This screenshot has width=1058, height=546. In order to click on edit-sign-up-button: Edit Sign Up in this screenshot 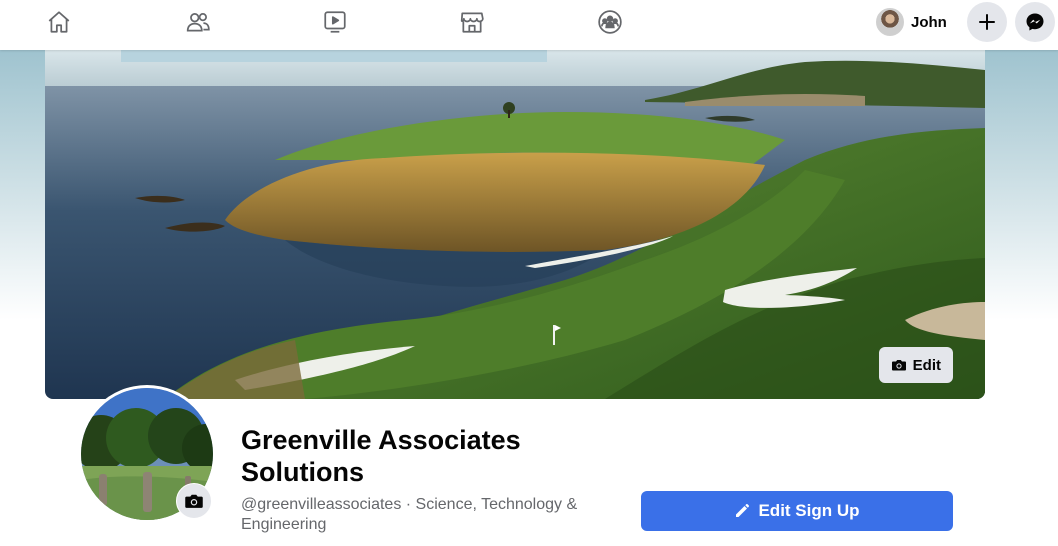, I will do `click(797, 511)`.